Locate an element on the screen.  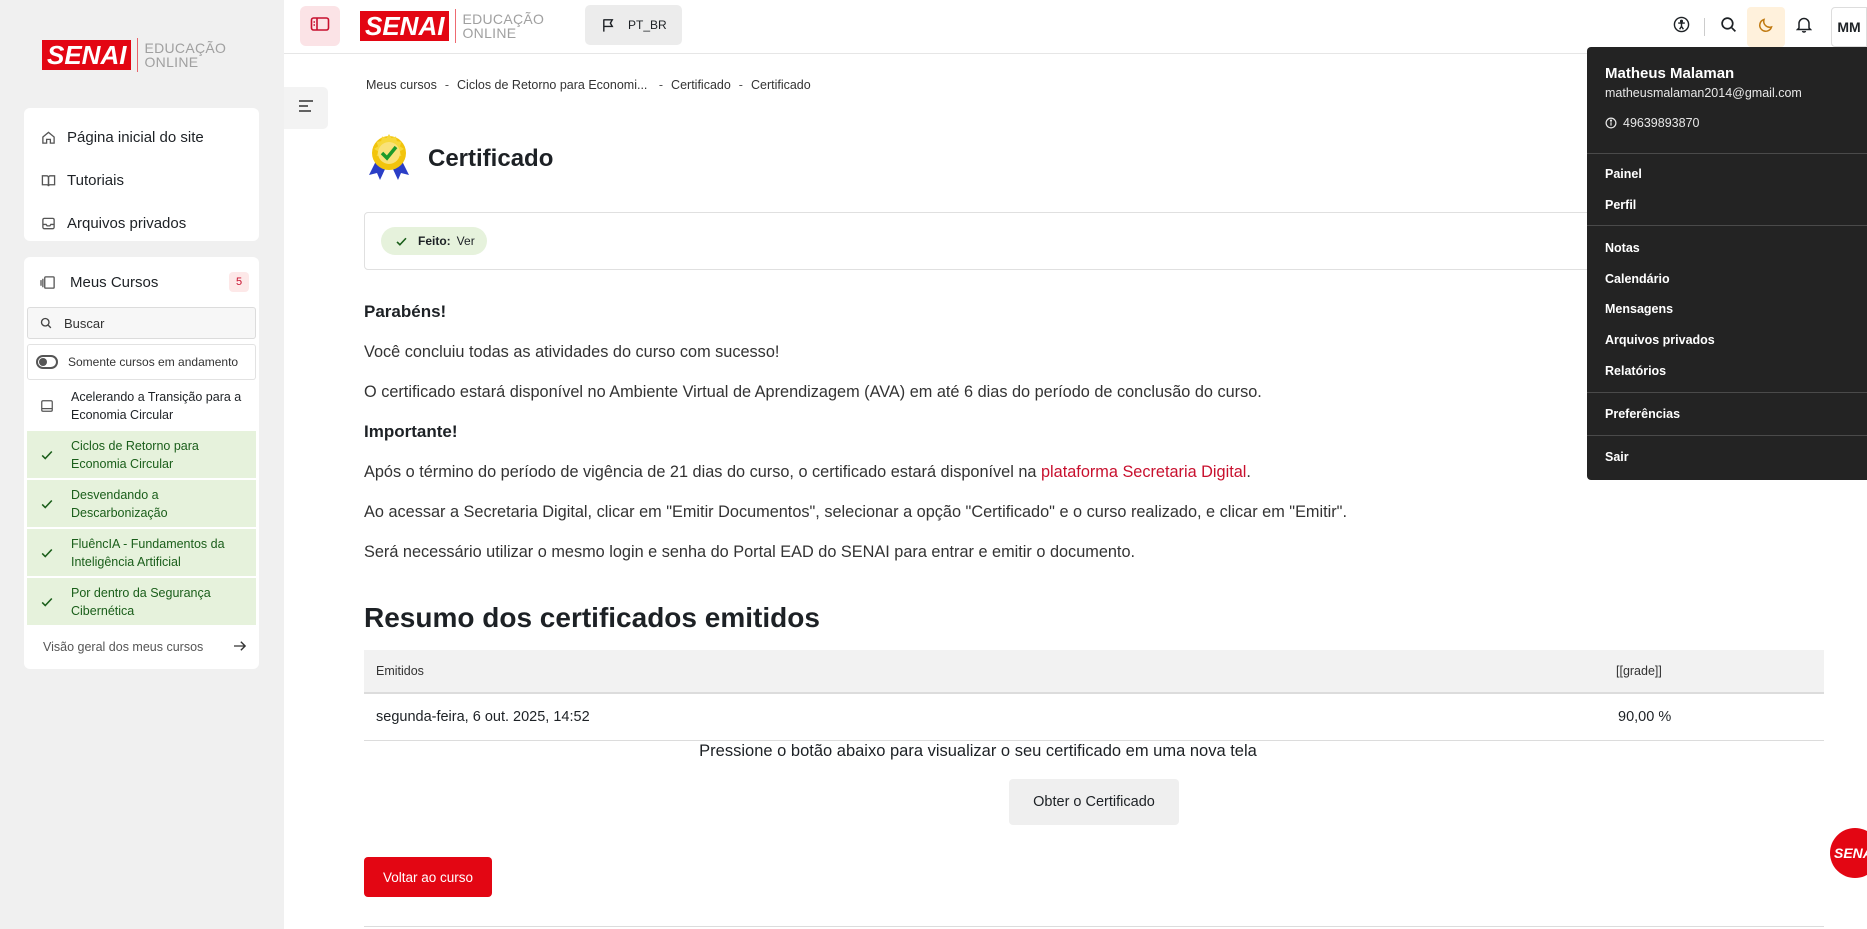
sidebar-toggle-icon is located at coordinates (320, 26).